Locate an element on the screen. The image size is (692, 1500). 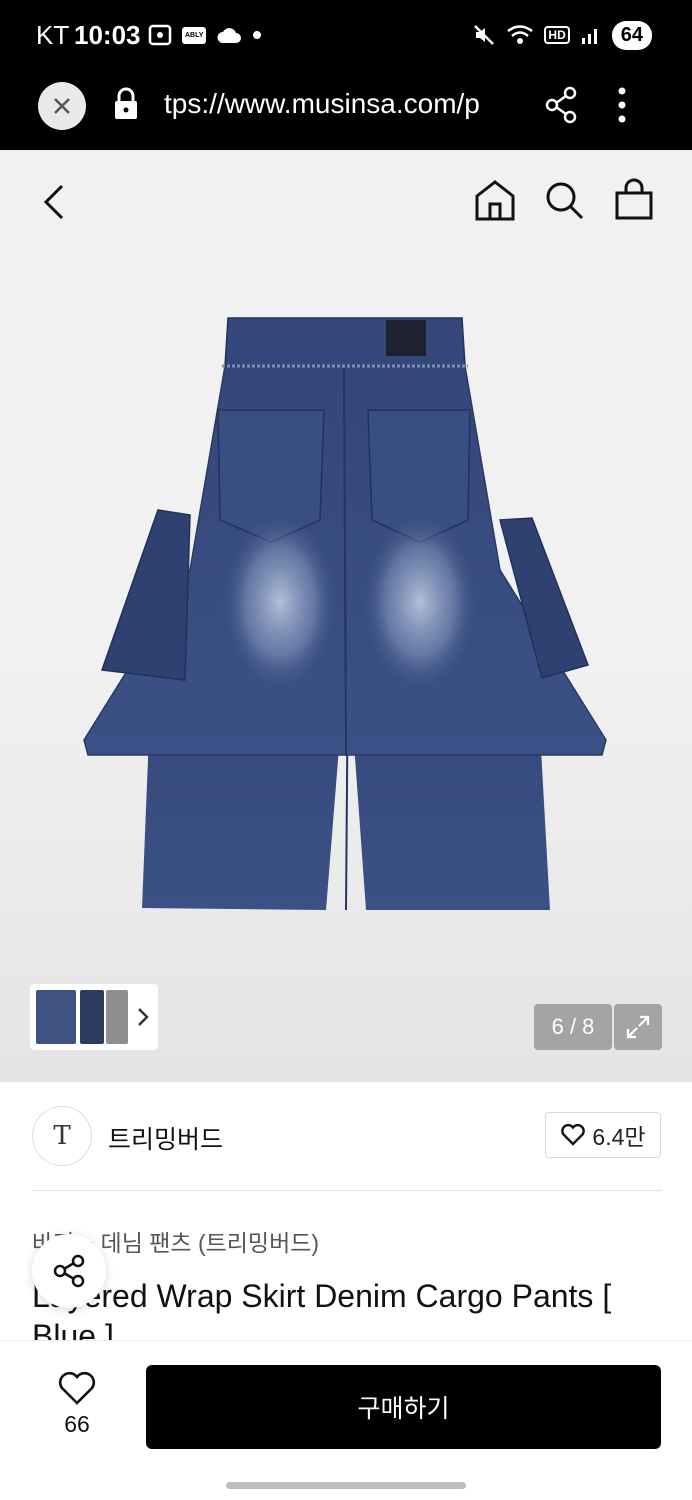
lock-icon is located at coordinates (126, 103).